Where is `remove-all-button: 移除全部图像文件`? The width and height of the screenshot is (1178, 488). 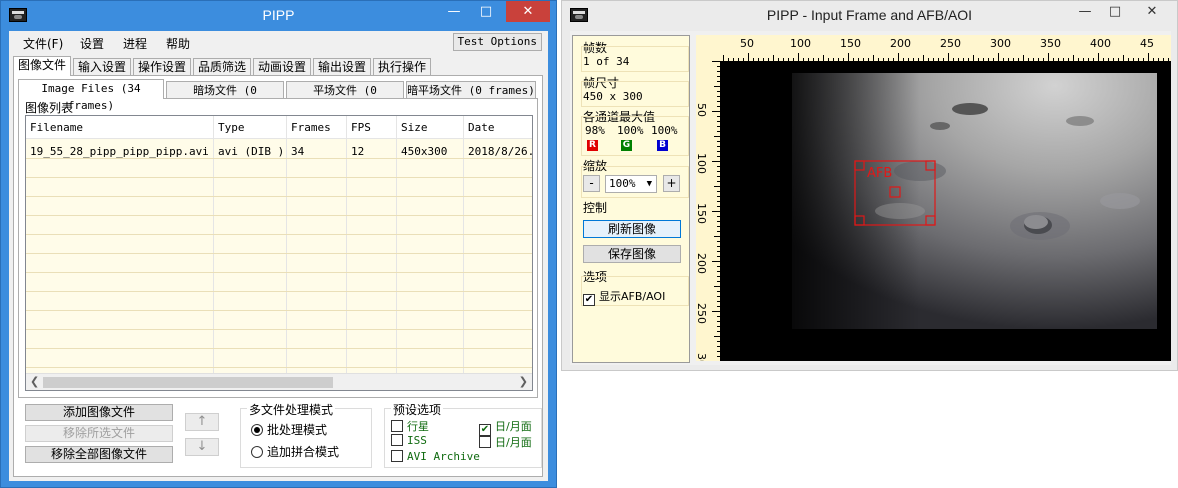 remove-all-button: 移除全部图像文件 is located at coordinates (99, 454).